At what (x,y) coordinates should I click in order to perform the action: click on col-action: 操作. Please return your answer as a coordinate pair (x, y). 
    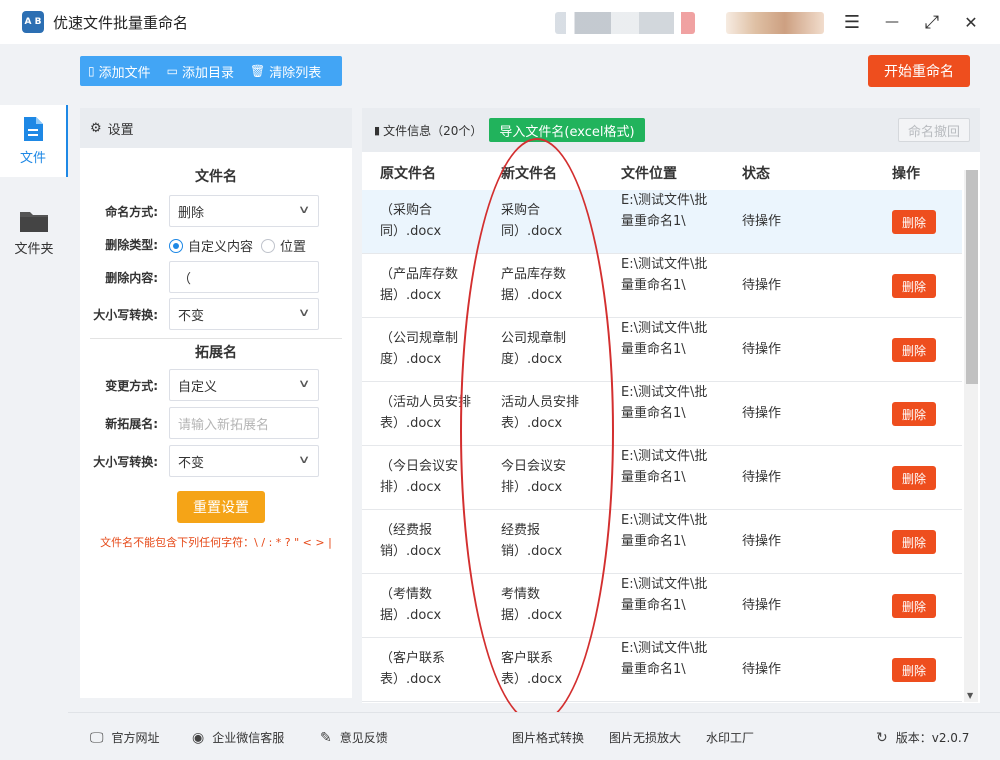
    Looking at the image, I should click on (906, 174).